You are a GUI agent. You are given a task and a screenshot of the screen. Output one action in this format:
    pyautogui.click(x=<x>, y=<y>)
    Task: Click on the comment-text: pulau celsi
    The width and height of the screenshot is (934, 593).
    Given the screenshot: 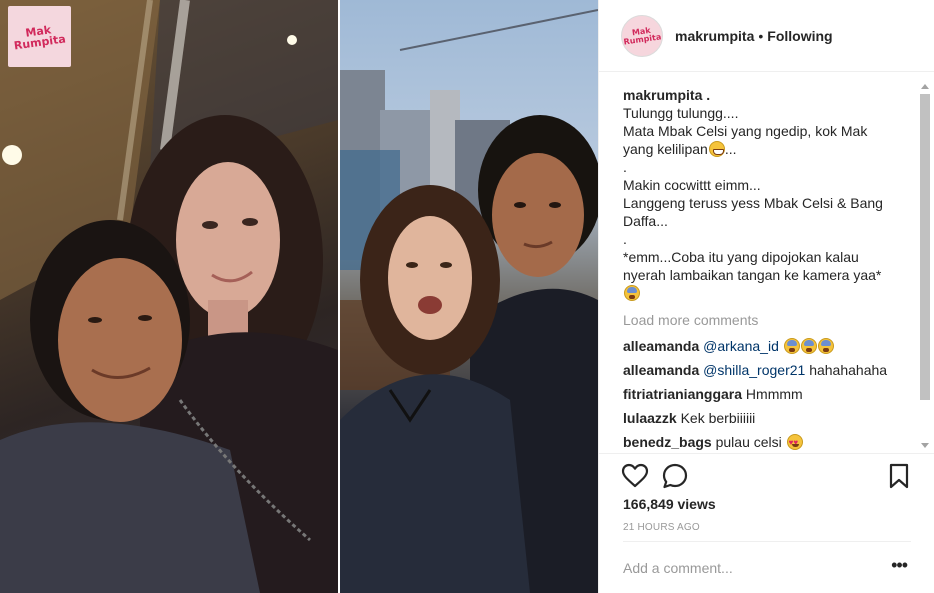 What is the action you would take?
    pyautogui.click(x=748, y=442)
    